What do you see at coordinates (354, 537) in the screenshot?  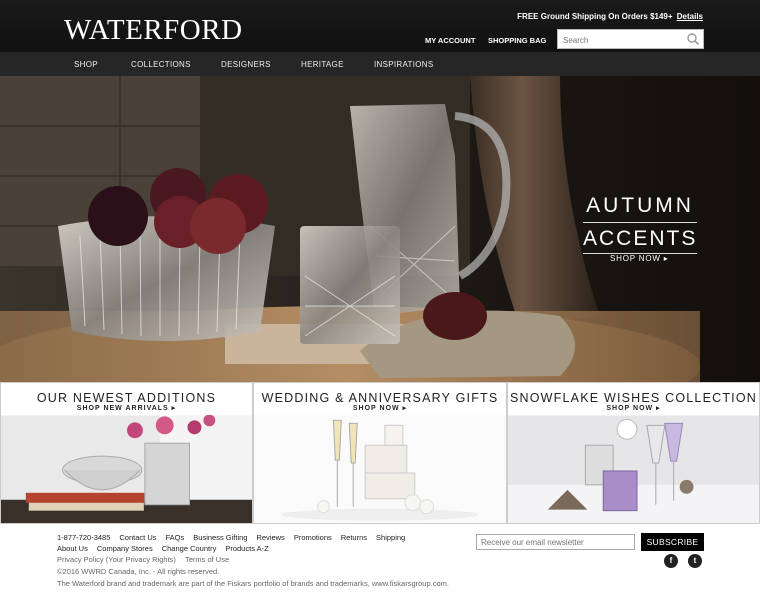 I see `returns-link: Returns` at bounding box center [354, 537].